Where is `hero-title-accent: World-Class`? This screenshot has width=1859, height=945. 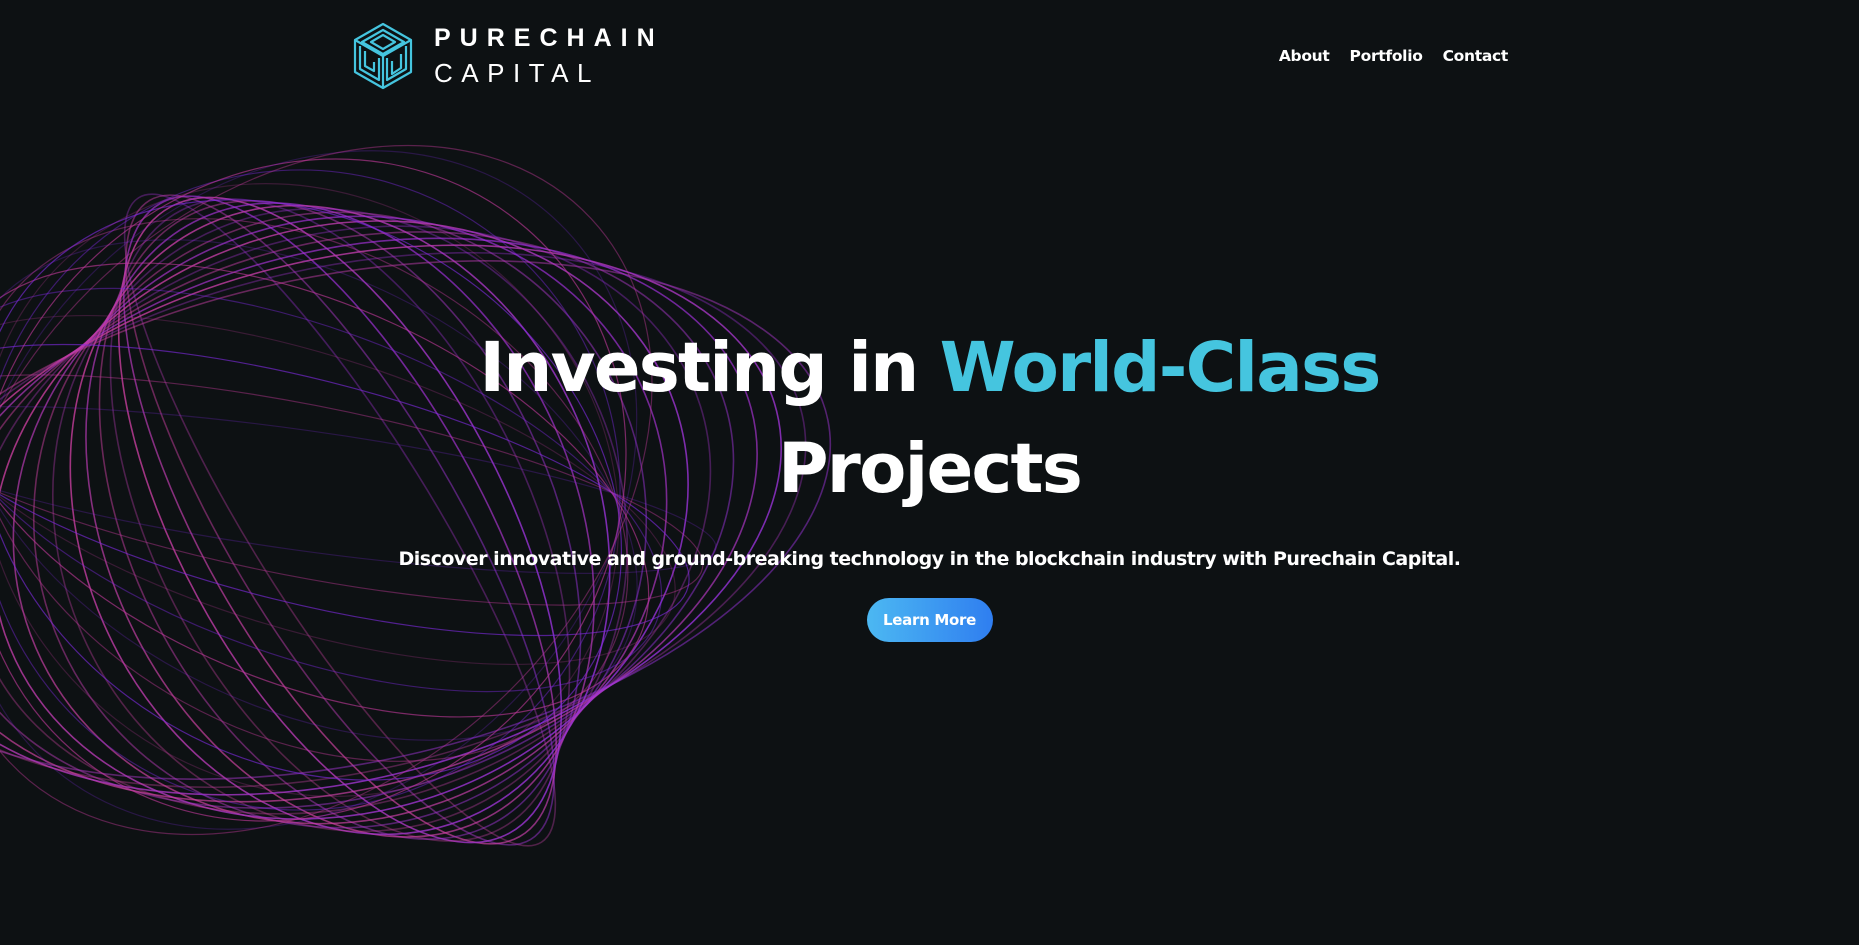 hero-title-accent: World-Class is located at coordinates (1160, 368).